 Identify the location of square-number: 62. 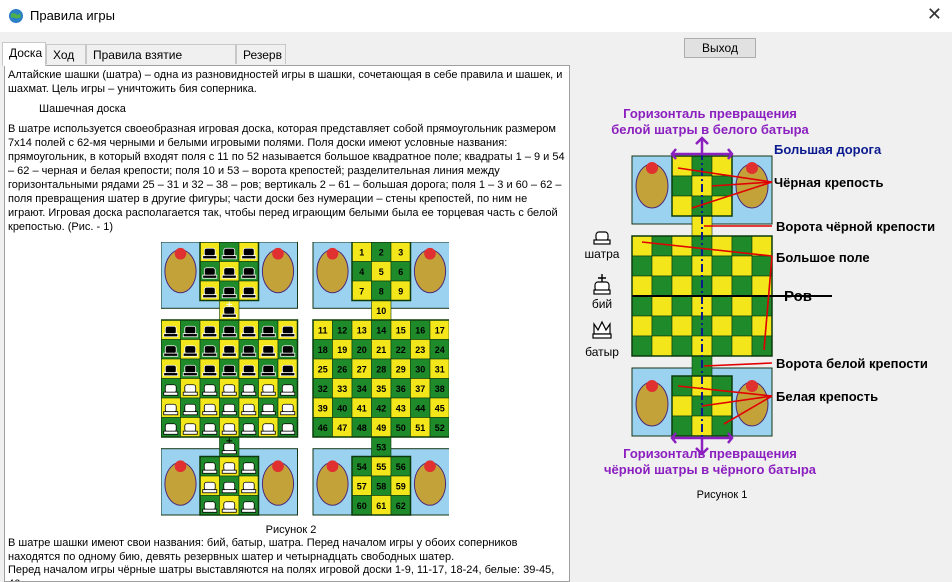
(401, 506).